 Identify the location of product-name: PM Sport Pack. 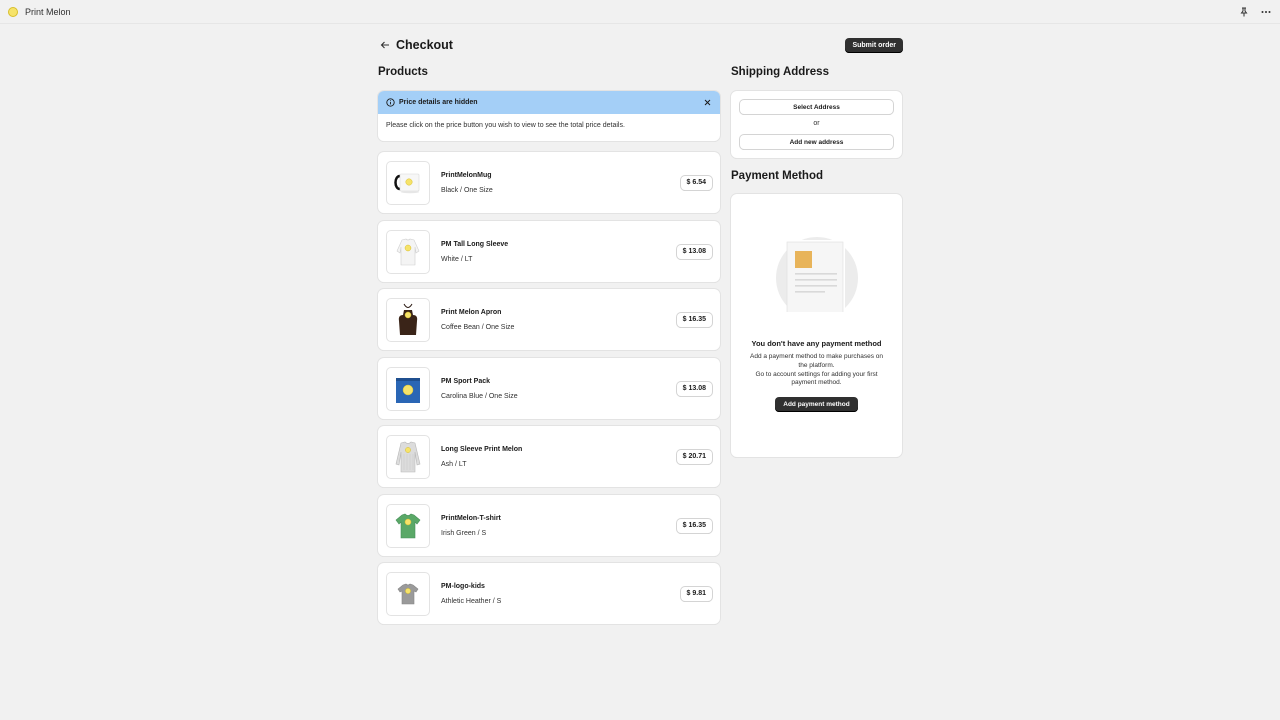
(466, 381).